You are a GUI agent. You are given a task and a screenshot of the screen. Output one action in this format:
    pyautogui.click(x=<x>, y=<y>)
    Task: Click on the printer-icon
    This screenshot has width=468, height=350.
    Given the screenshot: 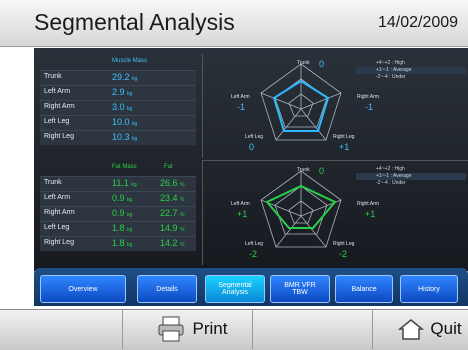 What is the action you would take?
    pyautogui.click(x=171, y=329)
    